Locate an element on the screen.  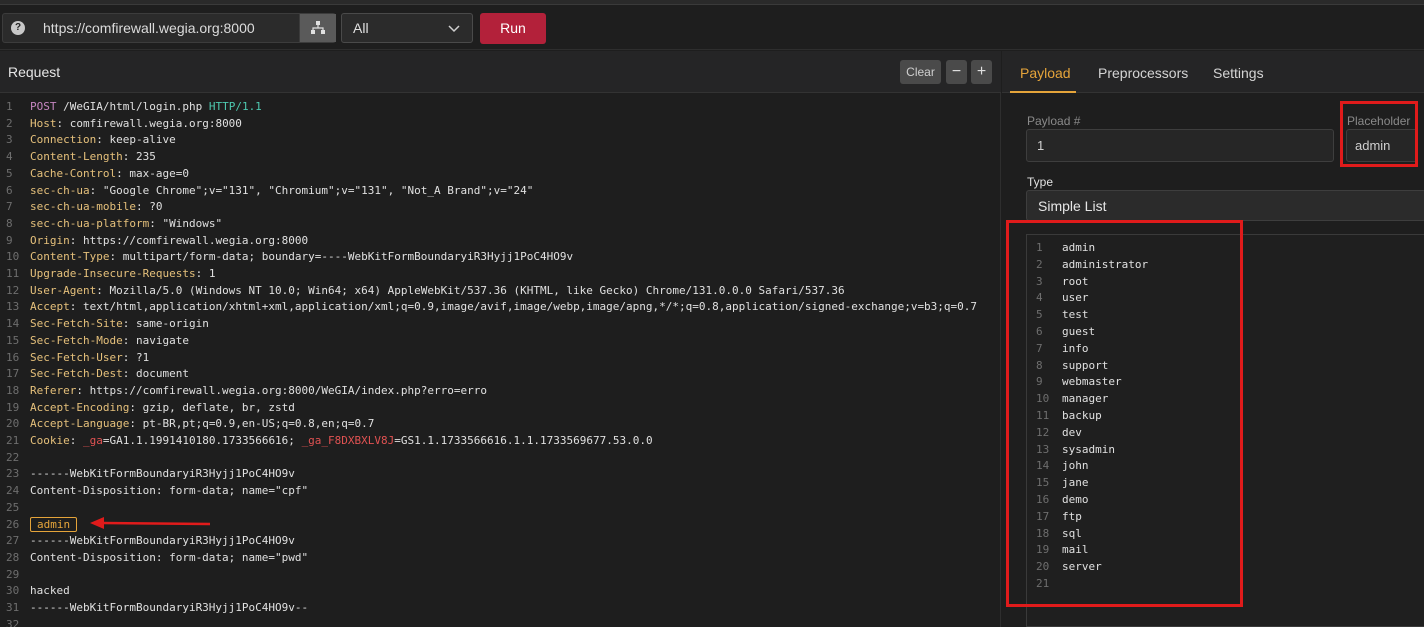
type-select: Simple List is located at coordinates (1225, 205).